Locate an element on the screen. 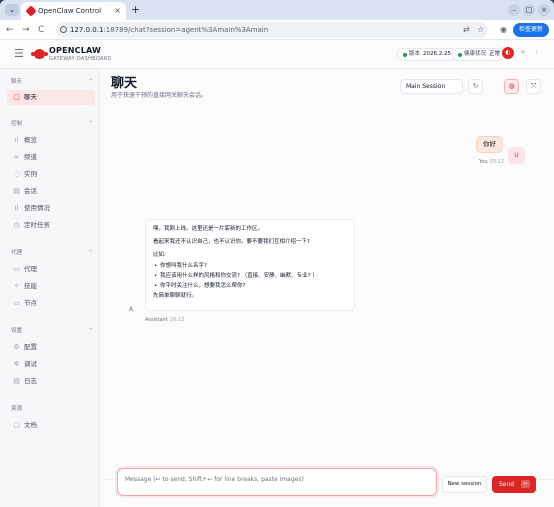  forward-button: → is located at coordinates (26, 30).